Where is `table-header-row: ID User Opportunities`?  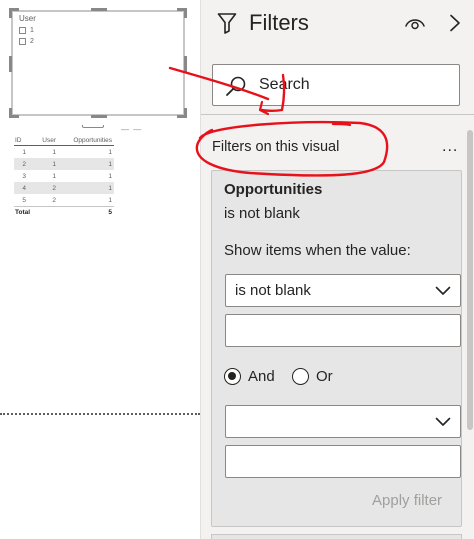
table-header-row: ID User Opportunities is located at coordinates (64, 140).